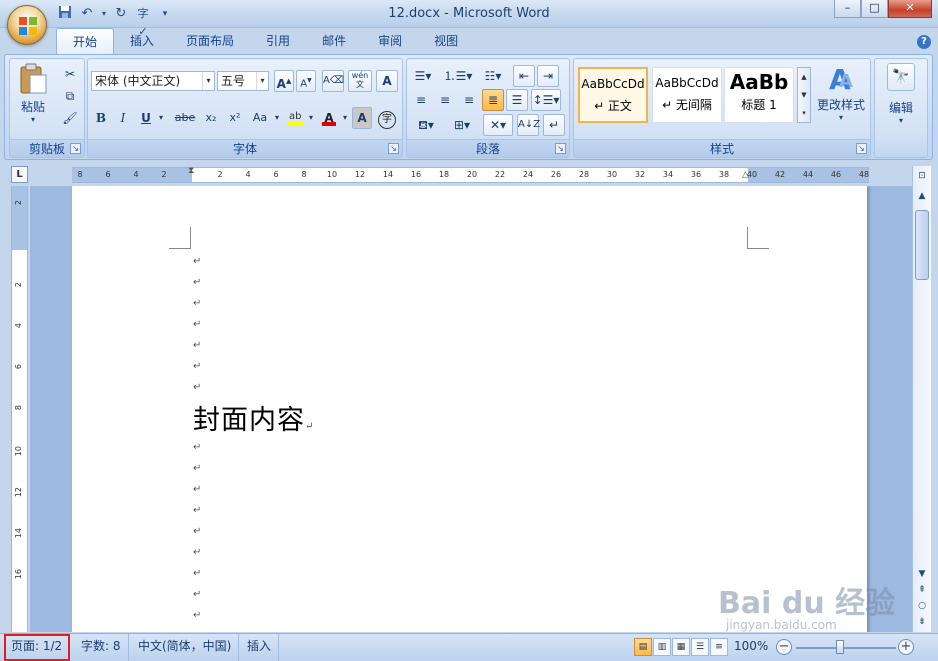 Image resolution: width=938 pixels, height=661 pixels. I want to click on editing-dropdown-icon: ▾, so click(900, 120).